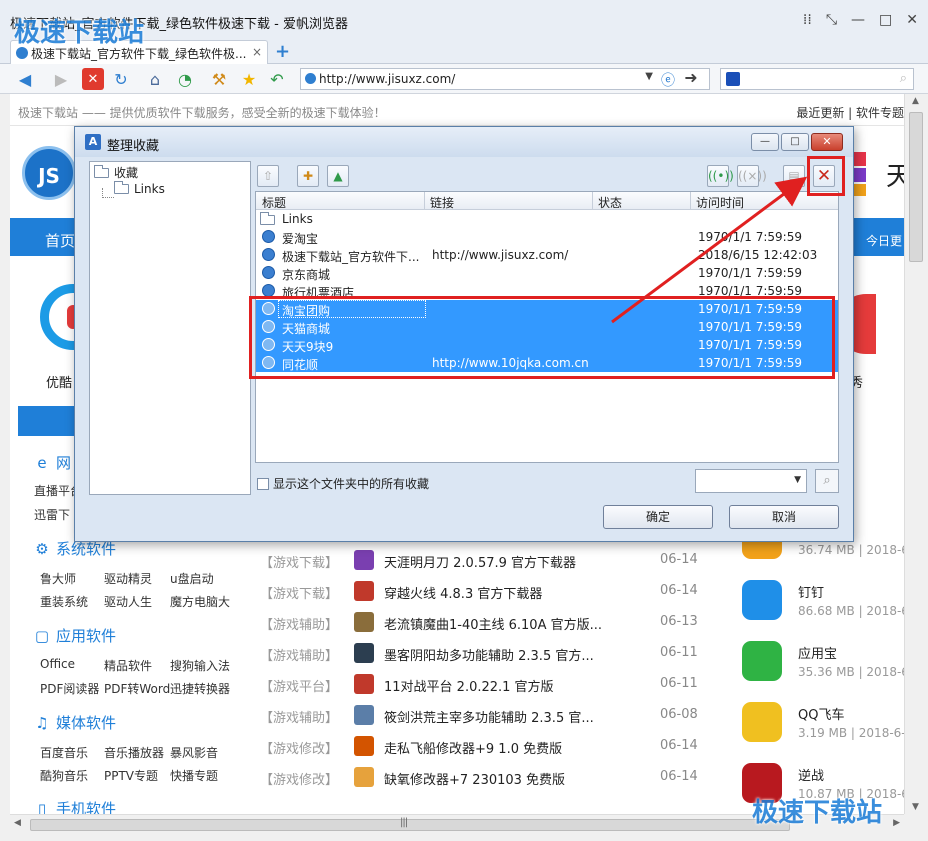 The height and width of the screenshot is (841, 928). I want to click on category-link: u盘启动, so click(206, 578).